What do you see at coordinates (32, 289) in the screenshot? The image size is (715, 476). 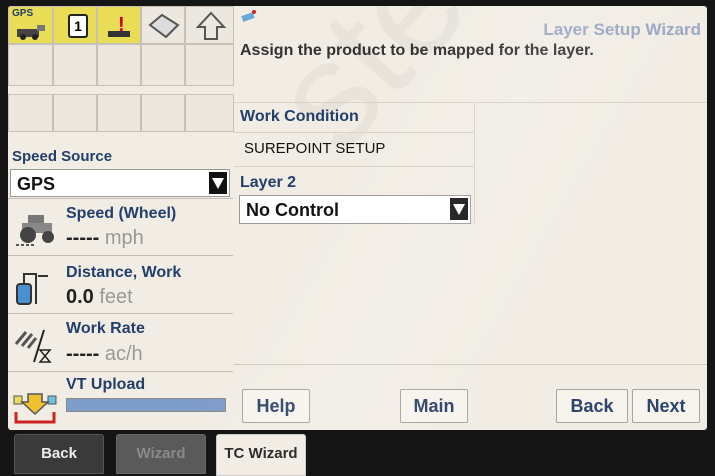 I see `distance-icon` at bounding box center [32, 289].